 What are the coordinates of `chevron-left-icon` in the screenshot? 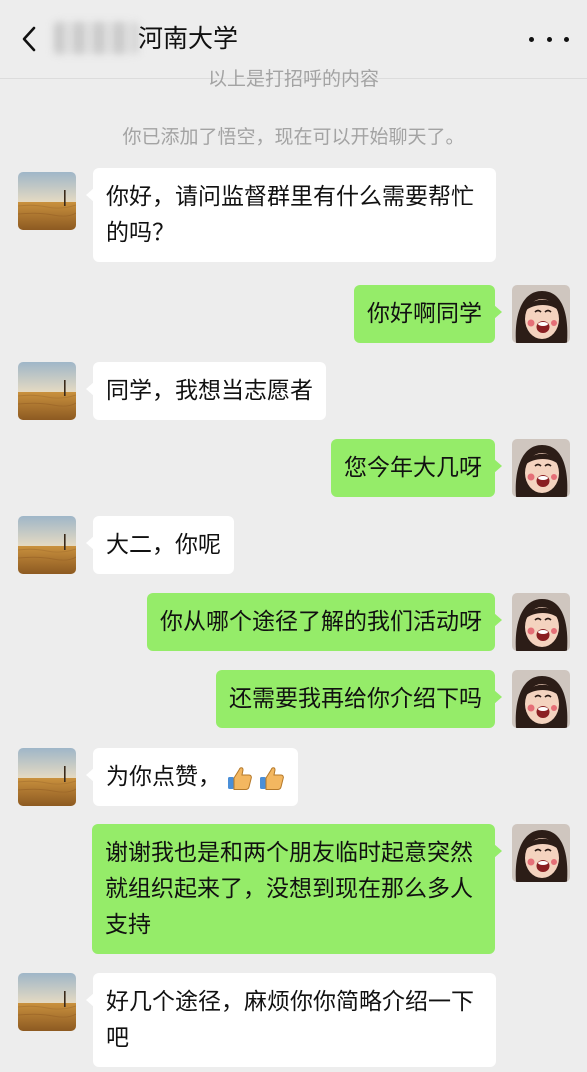 It's located at (29, 39).